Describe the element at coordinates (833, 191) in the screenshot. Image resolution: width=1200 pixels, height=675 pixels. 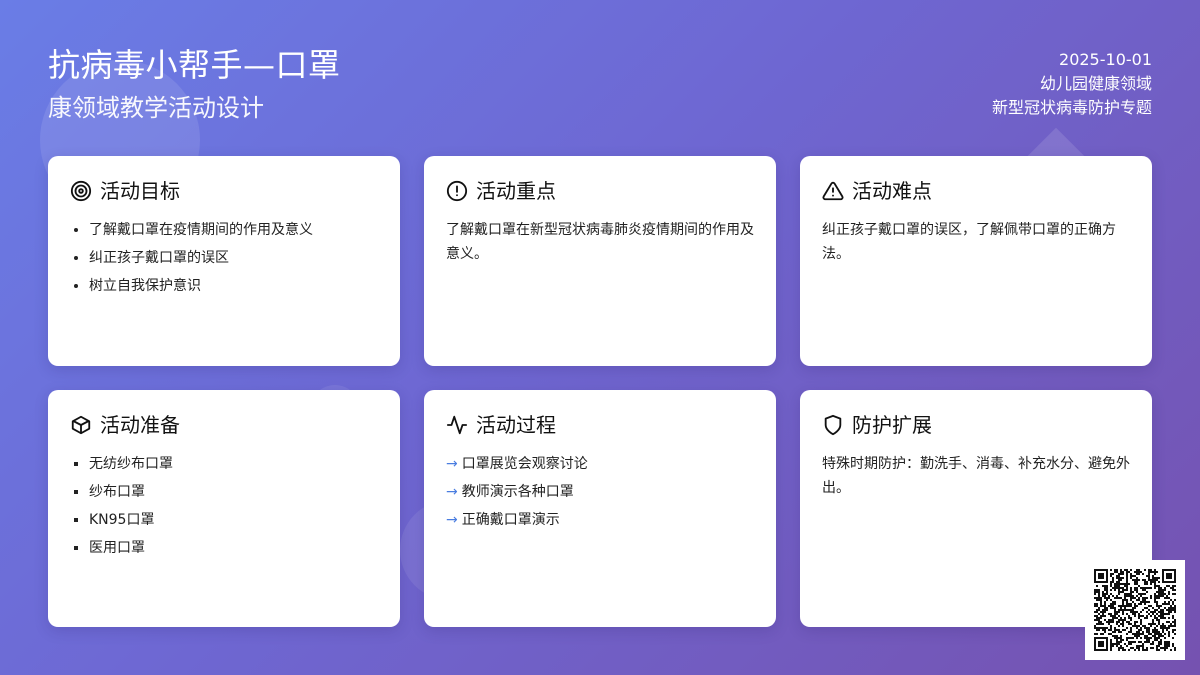
I see `warning-triangle-icon` at that location.